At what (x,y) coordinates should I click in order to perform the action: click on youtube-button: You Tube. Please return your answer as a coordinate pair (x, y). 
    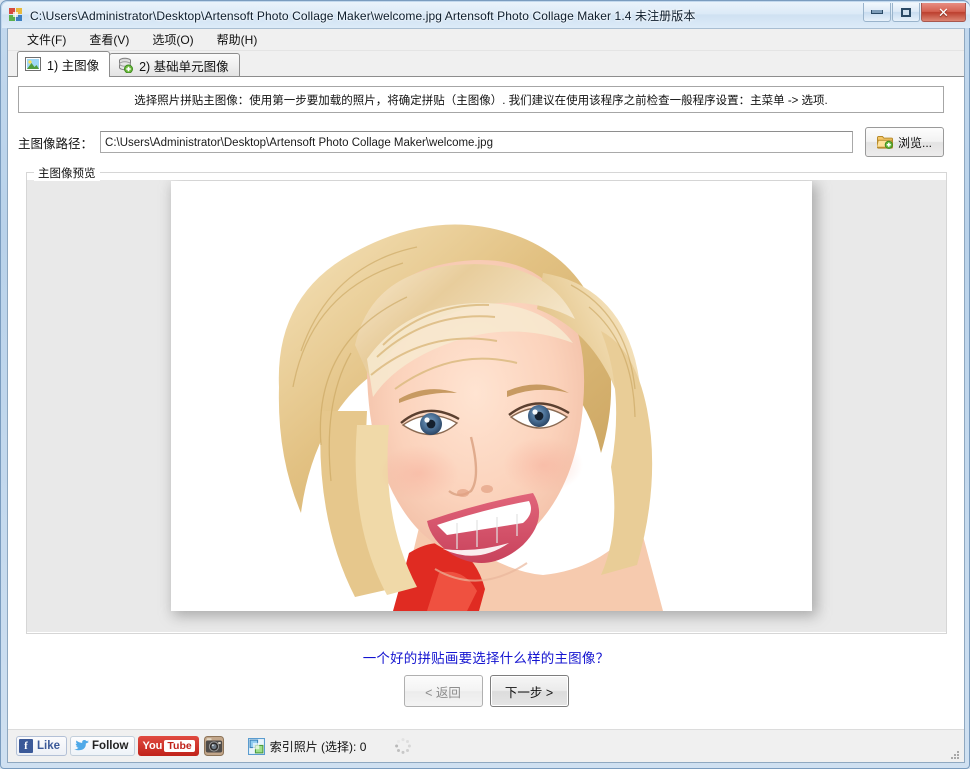
    Looking at the image, I should click on (168, 746).